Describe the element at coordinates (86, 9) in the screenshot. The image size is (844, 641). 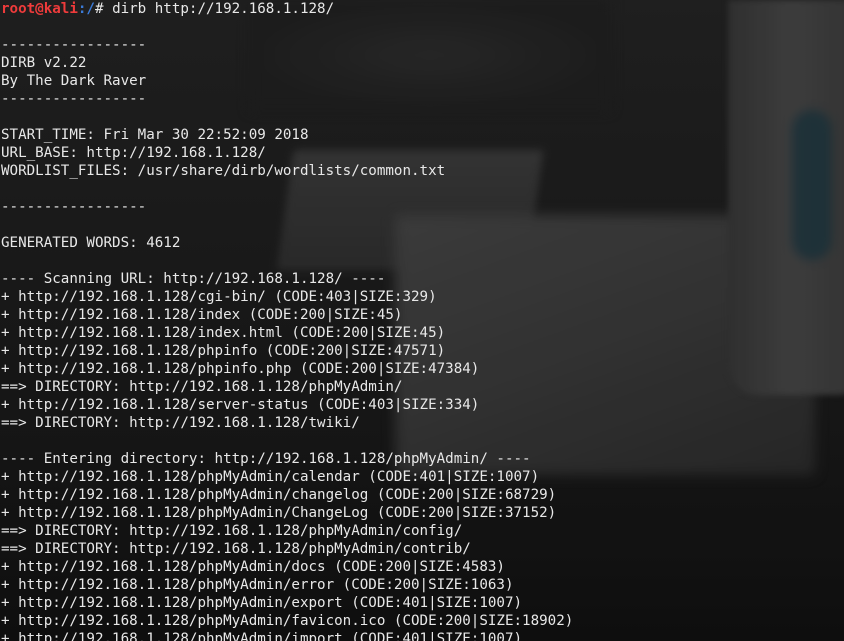
I see `prompt-path: :/` at that location.